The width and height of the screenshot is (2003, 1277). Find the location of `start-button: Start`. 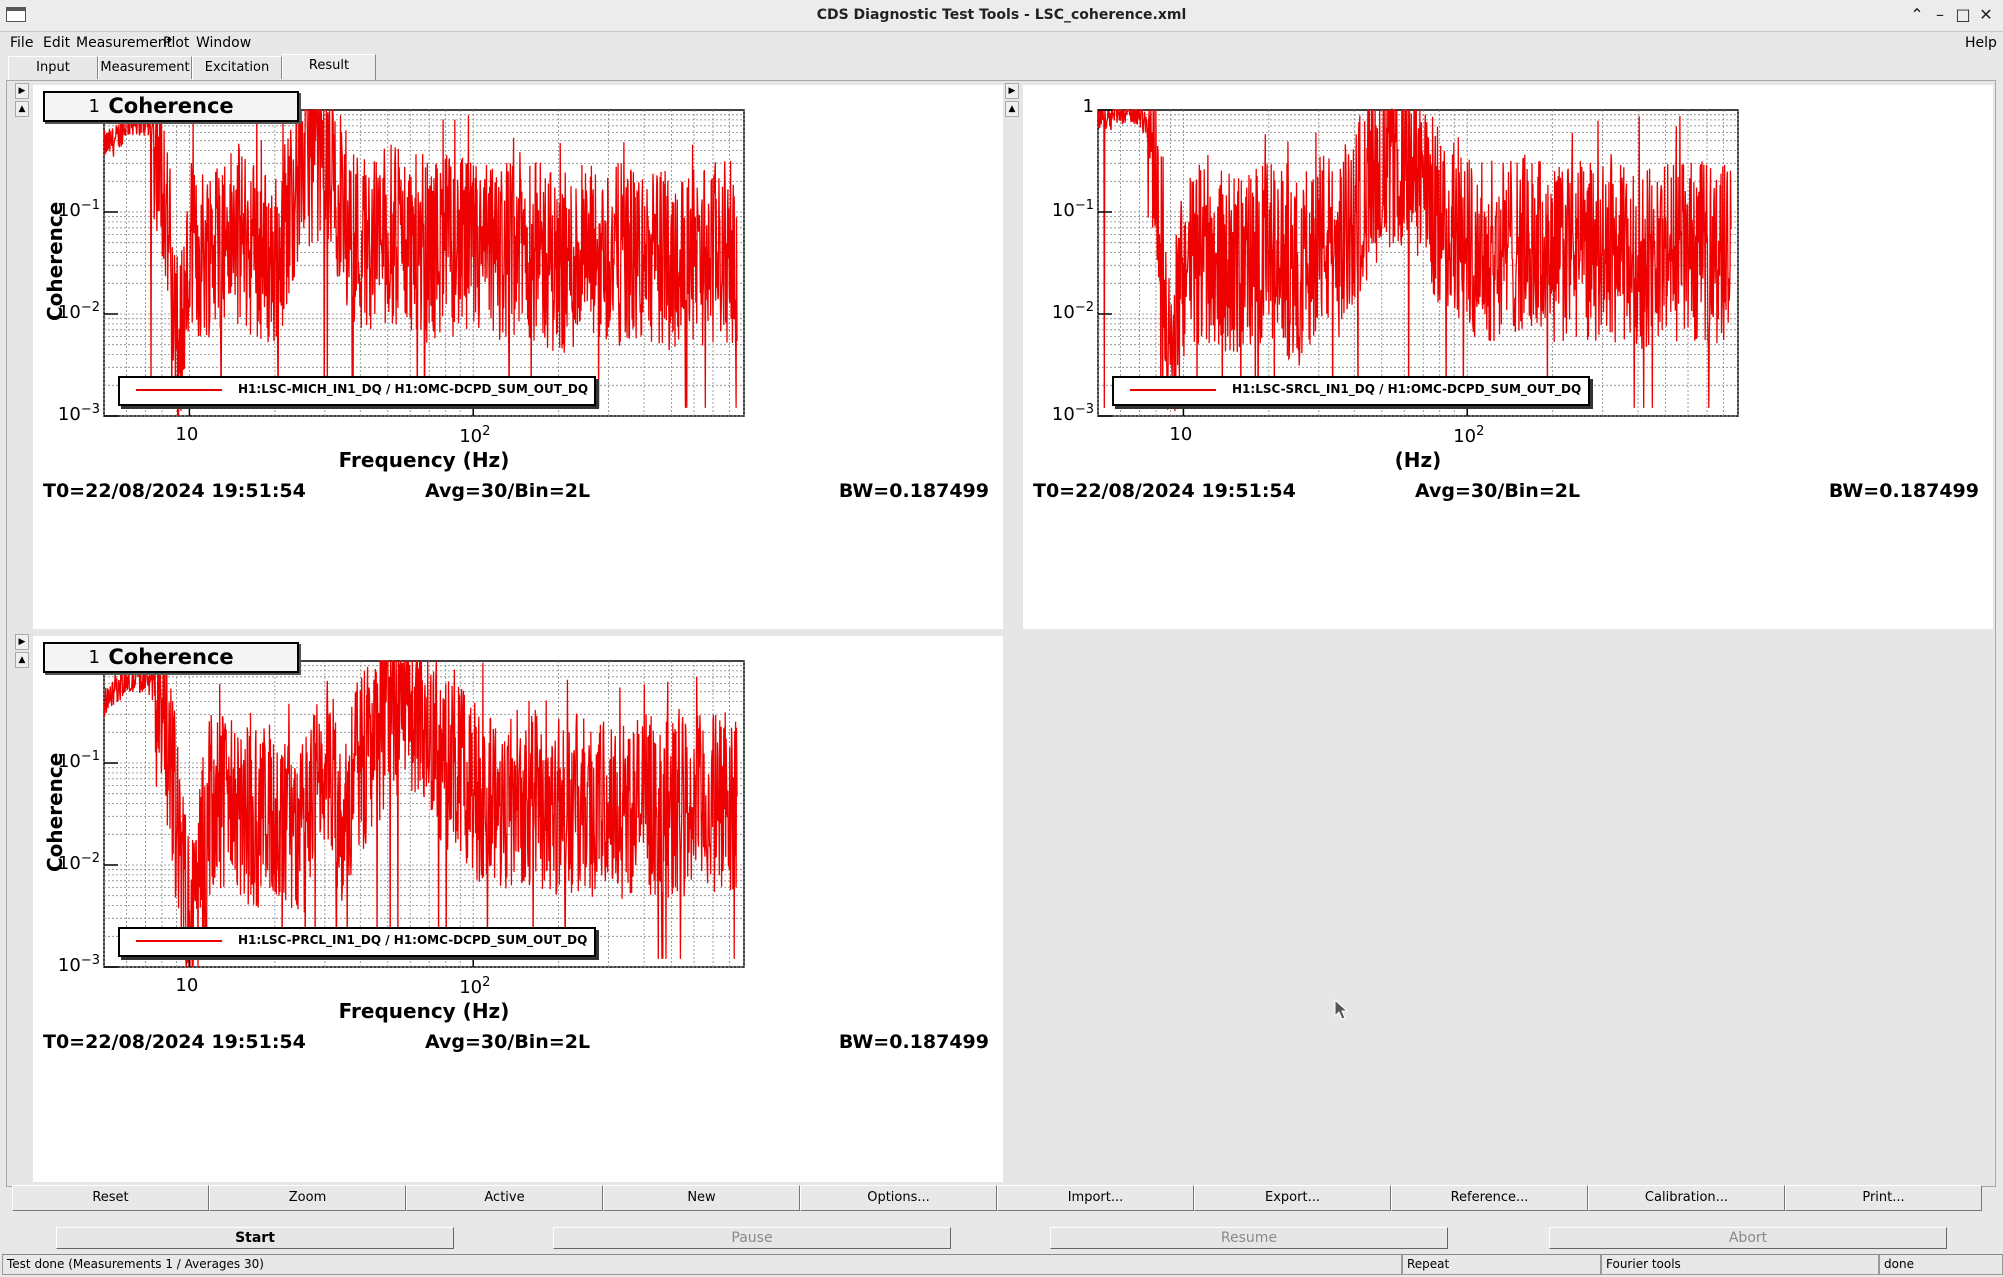

start-button: Start is located at coordinates (255, 1238).